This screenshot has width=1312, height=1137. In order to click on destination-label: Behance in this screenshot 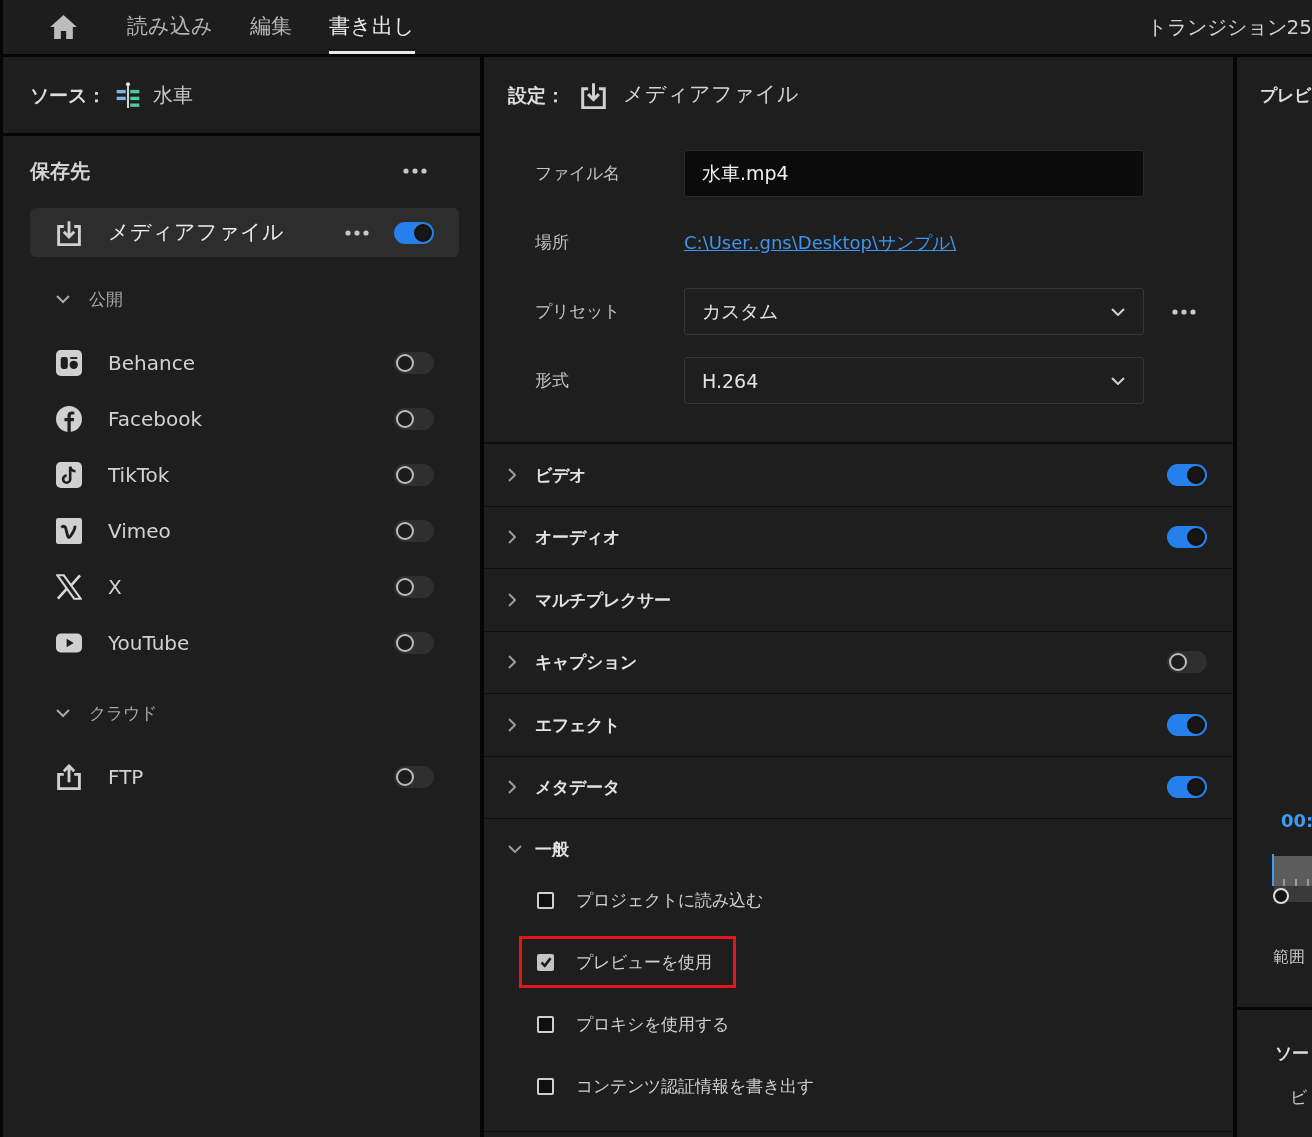, I will do `click(152, 363)`.